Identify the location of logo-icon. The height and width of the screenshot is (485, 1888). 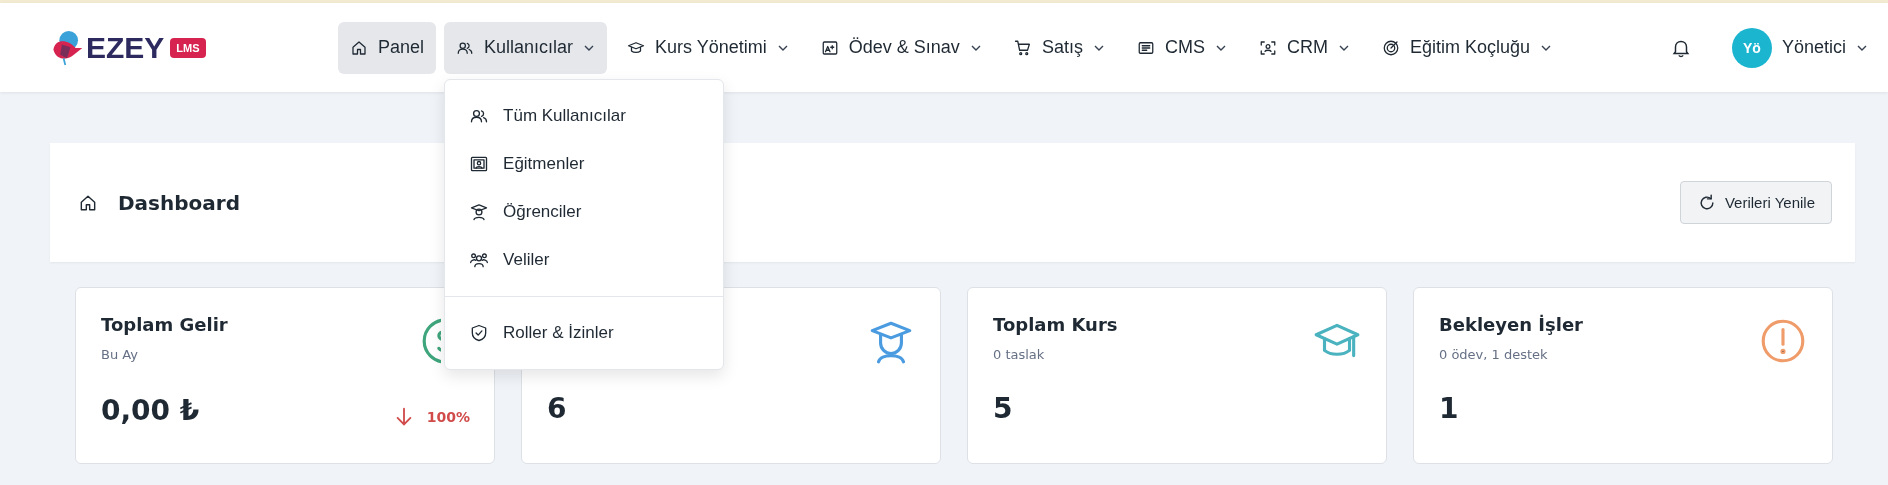
(67, 47).